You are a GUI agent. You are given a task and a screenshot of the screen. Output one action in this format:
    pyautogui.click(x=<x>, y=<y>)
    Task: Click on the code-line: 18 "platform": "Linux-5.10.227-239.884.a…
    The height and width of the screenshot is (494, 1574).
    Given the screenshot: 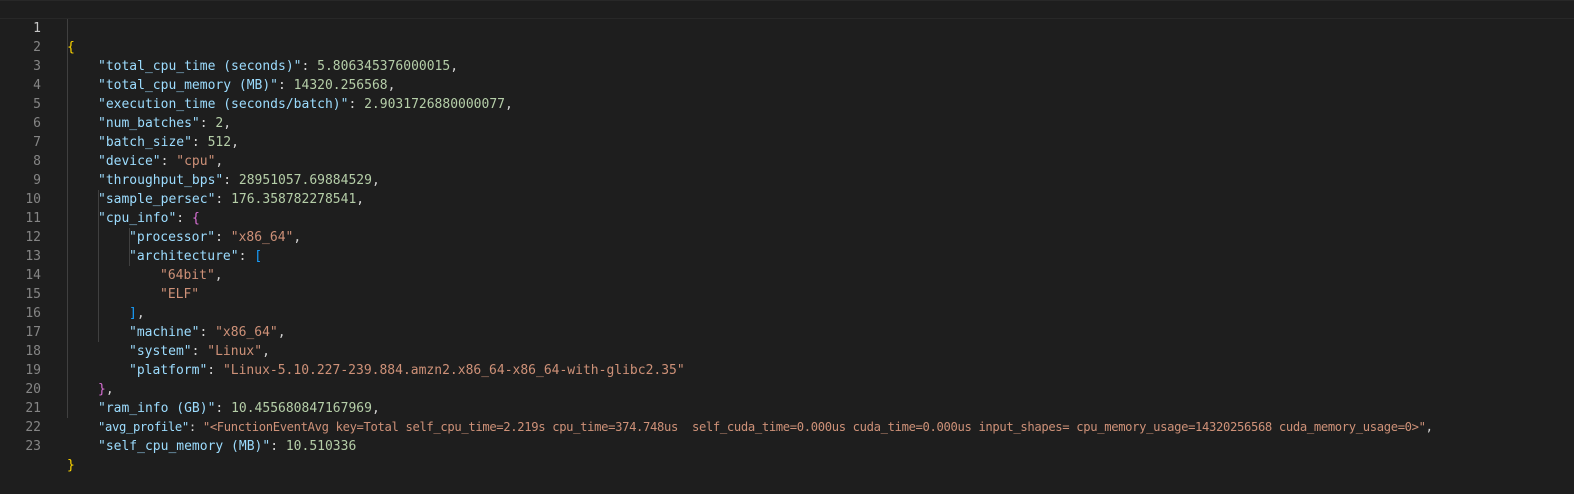 What is the action you would take?
    pyautogui.click(x=787, y=350)
    